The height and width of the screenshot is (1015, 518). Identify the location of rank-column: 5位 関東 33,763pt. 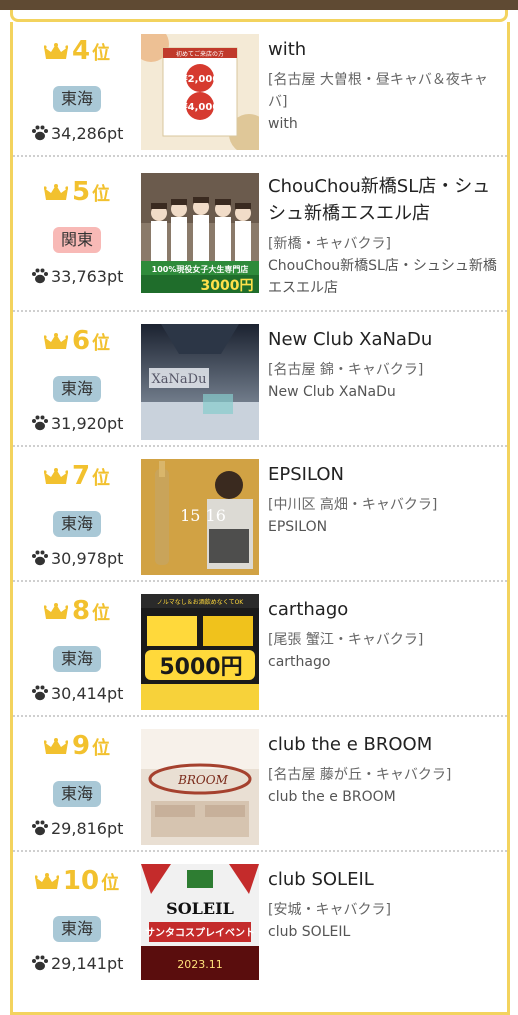
(77, 234).